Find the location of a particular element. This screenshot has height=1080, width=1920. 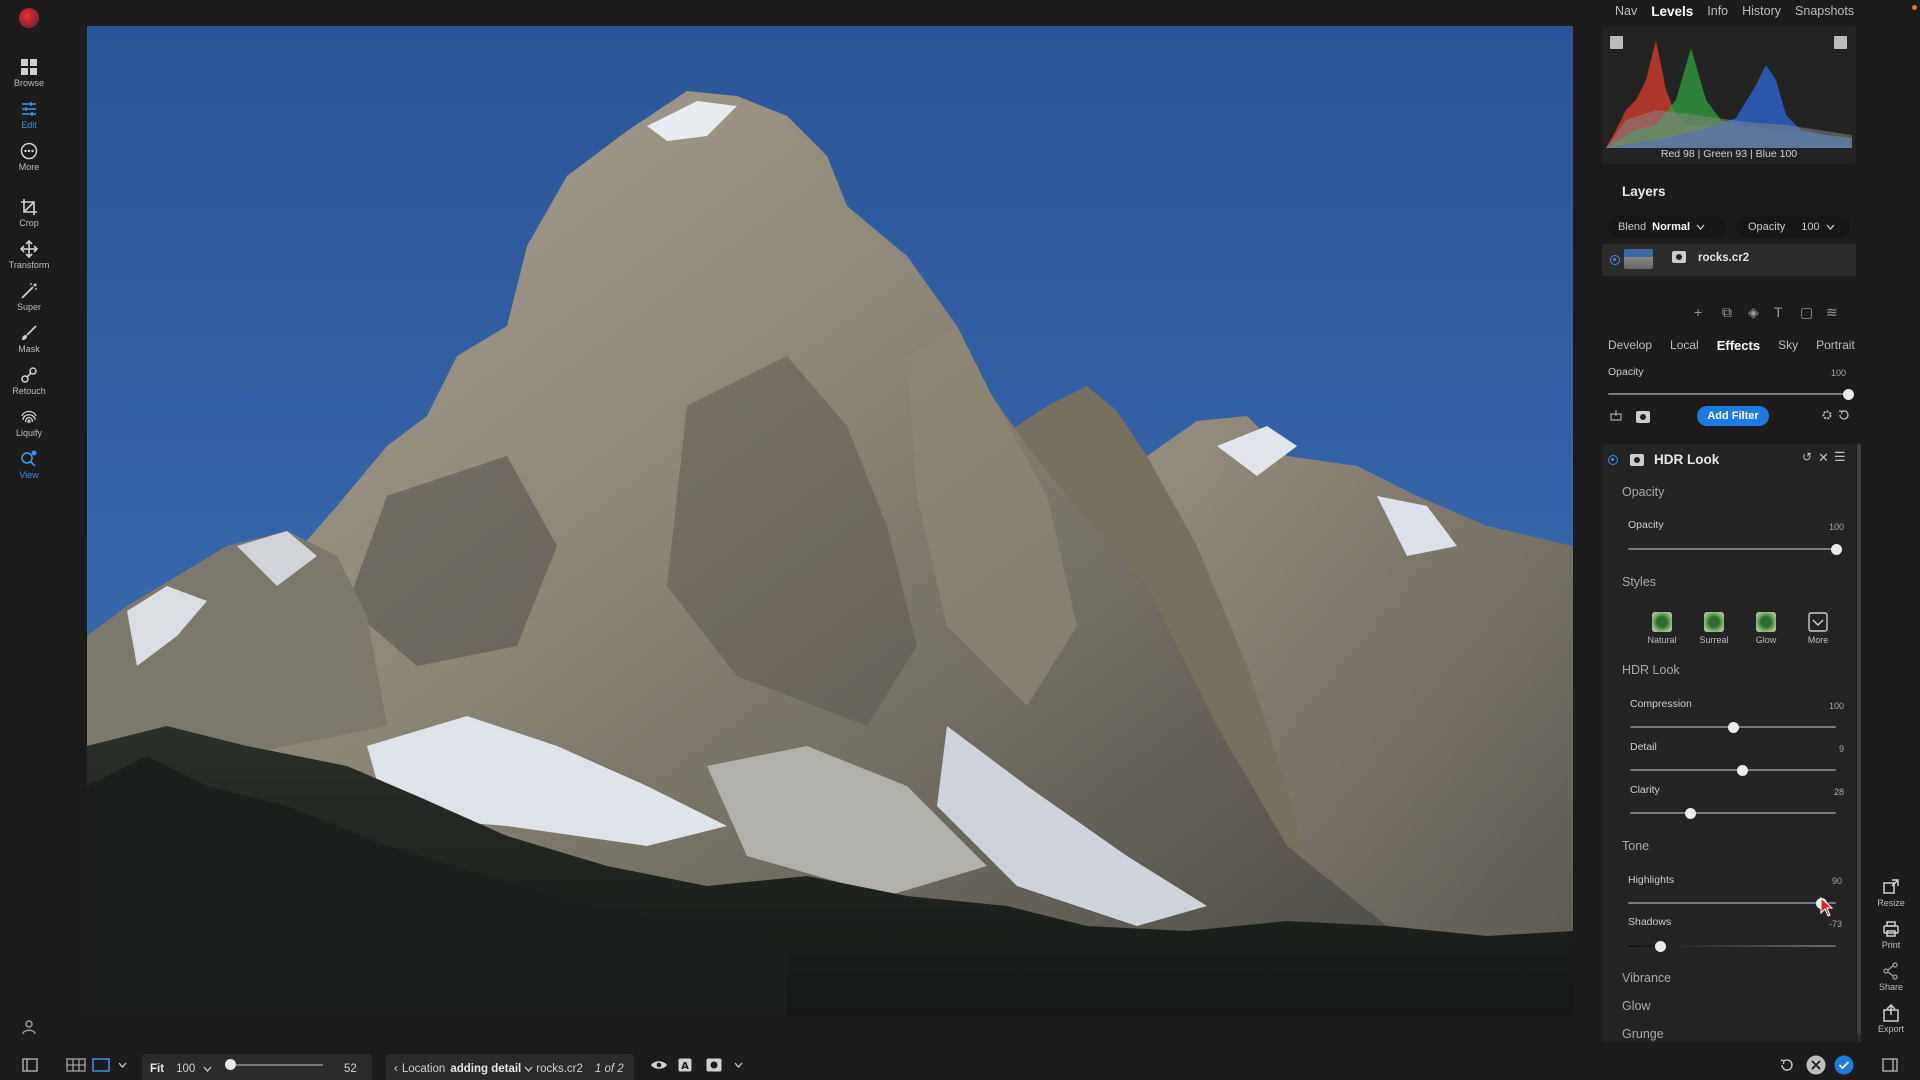

gear-icon is located at coordinates (1827, 415).